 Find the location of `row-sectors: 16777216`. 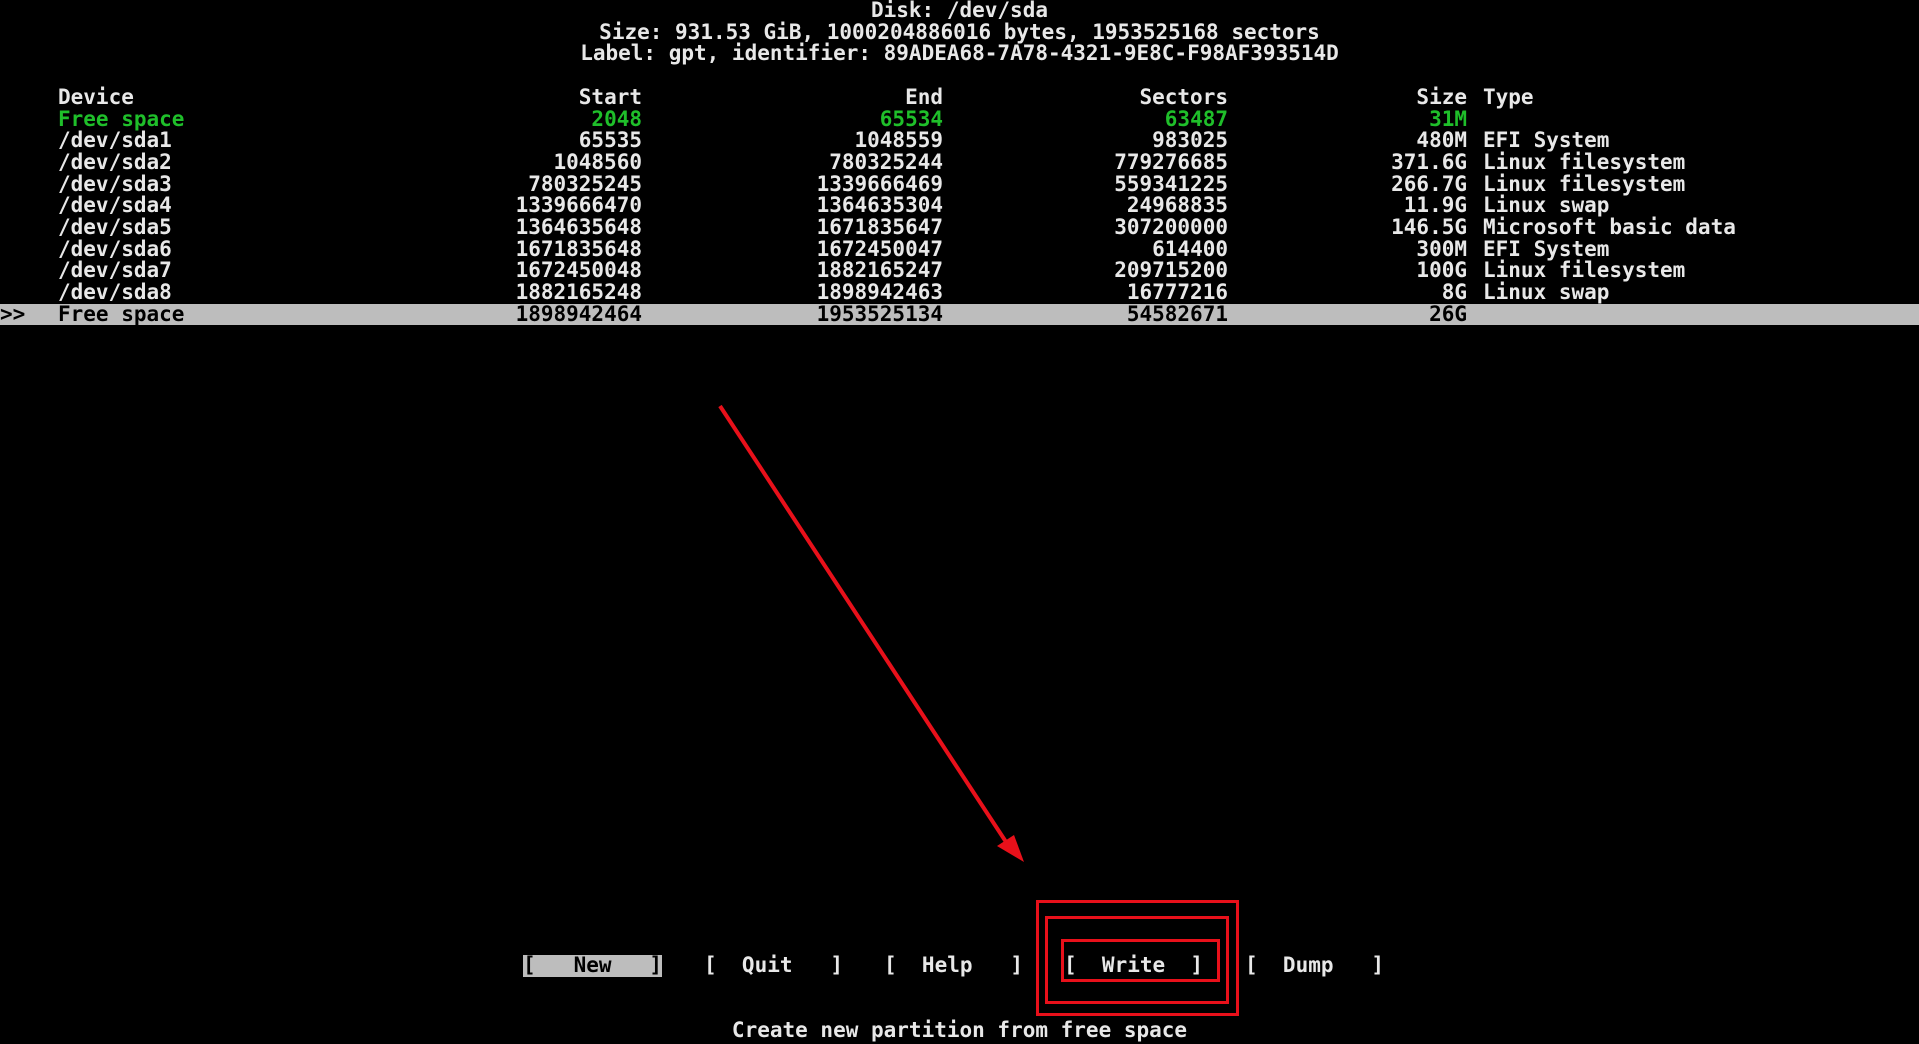

row-sectors: 16777216 is located at coordinates (1177, 292).